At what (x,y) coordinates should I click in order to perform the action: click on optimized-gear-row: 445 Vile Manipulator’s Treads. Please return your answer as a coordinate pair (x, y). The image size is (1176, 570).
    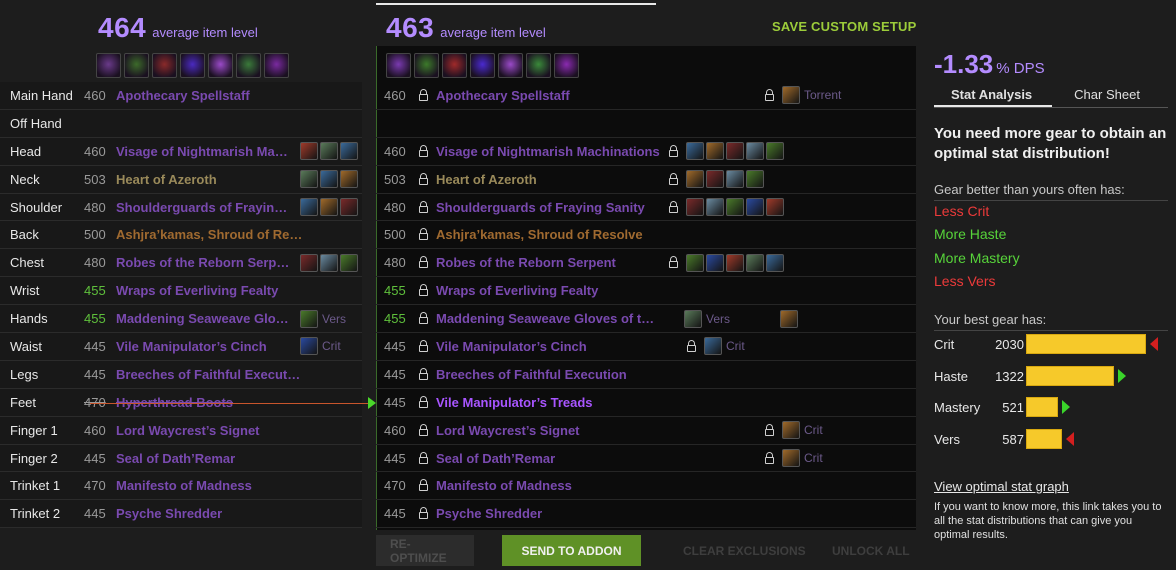
    Looking at the image, I should click on (646, 403).